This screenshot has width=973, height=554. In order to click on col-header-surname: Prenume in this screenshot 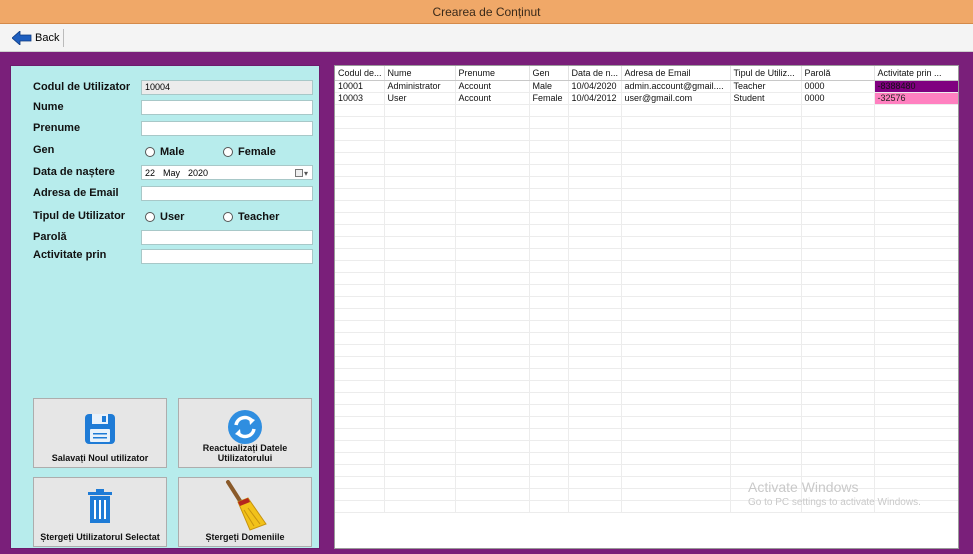, I will do `click(492, 73)`.